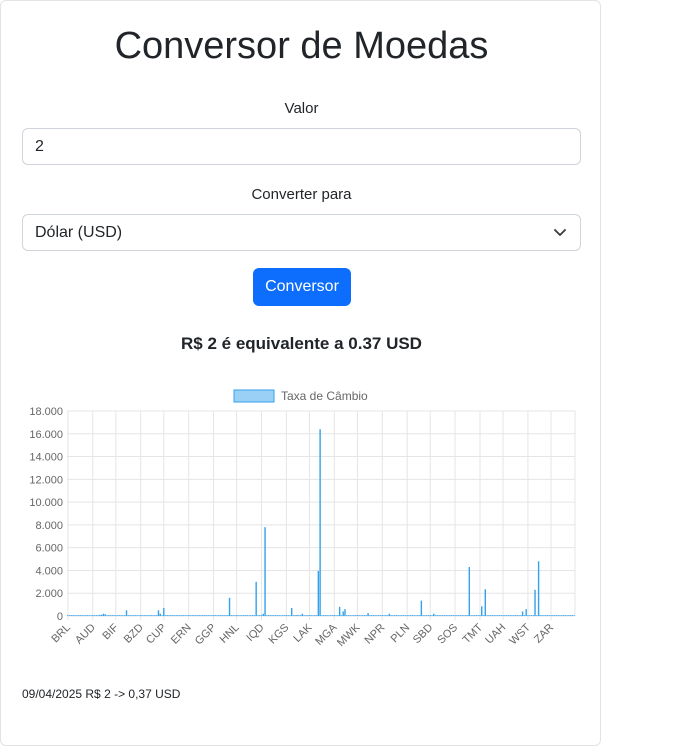 The image size is (680, 748). What do you see at coordinates (301, 232) in the screenshot?
I see `target-currency-select: Dólar (USD)` at bounding box center [301, 232].